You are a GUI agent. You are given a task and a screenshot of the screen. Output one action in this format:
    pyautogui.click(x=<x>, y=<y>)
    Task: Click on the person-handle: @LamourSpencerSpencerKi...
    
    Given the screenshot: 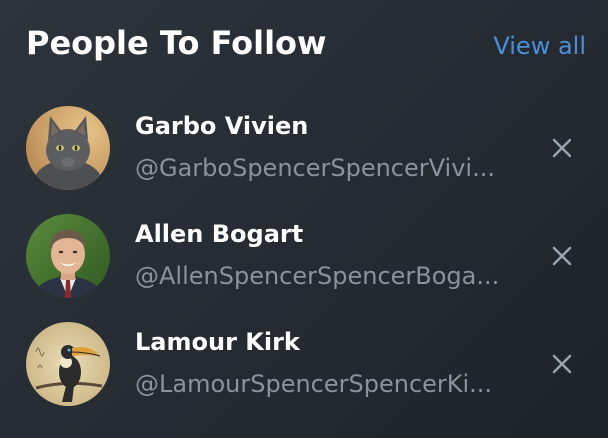 What is the action you would take?
    pyautogui.click(x=314, y=384)
    